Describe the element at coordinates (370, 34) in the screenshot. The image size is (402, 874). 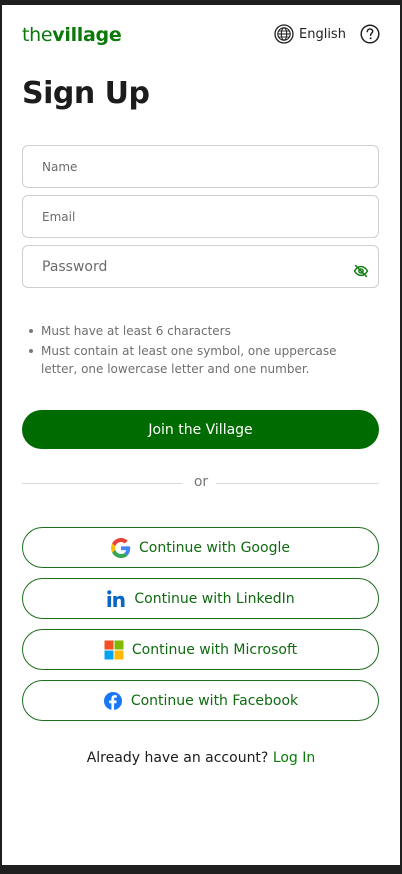
I see `help-icon` at that location.